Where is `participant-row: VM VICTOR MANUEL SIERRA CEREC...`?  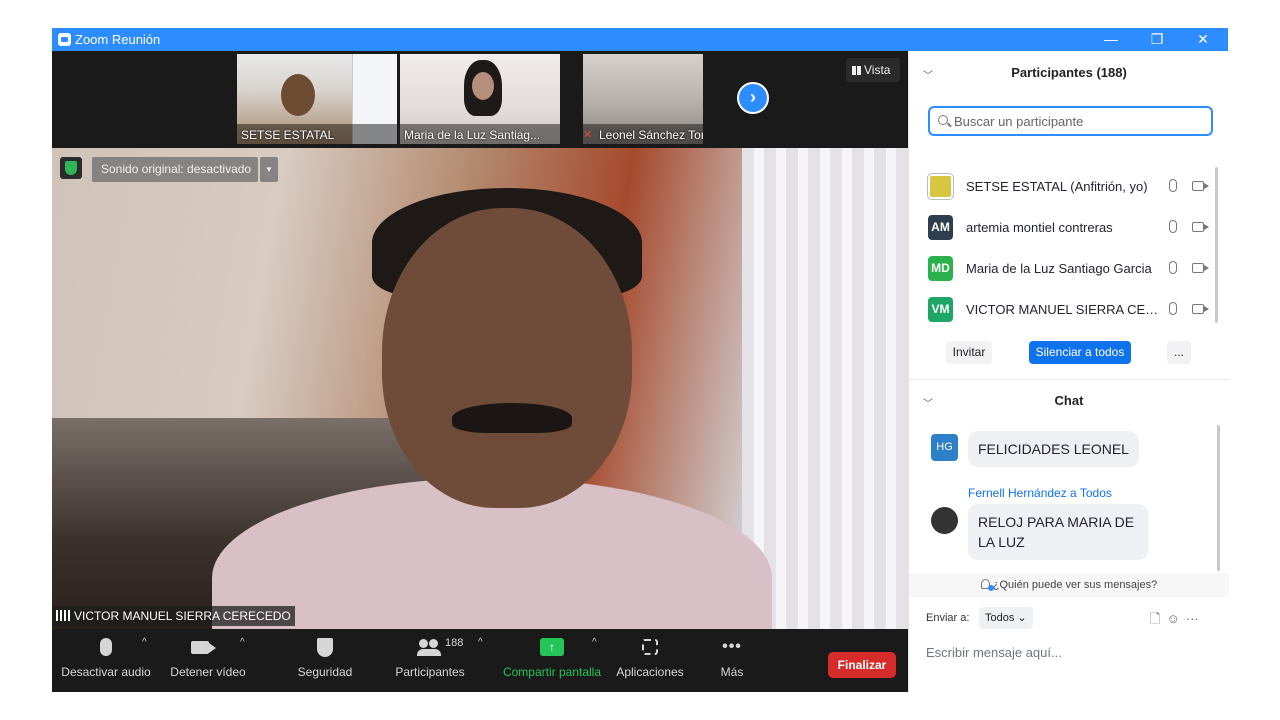
participant-row: VM VICTOR MANUEL SIERRA CEREC... is located at coordinates (1064, 310).